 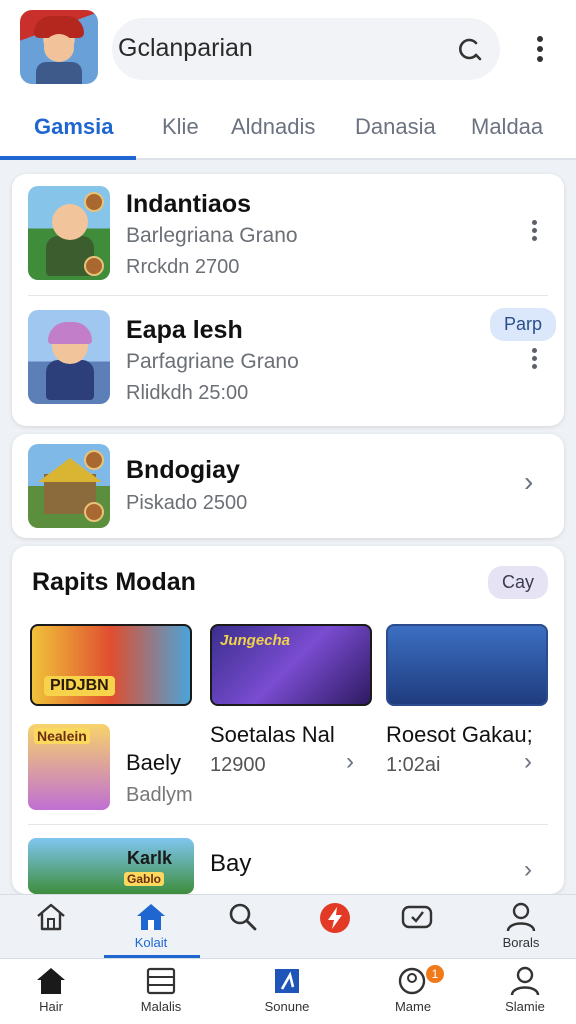 I want to click on nav-item-sonune: Sonune, so click(x=287, y=989).